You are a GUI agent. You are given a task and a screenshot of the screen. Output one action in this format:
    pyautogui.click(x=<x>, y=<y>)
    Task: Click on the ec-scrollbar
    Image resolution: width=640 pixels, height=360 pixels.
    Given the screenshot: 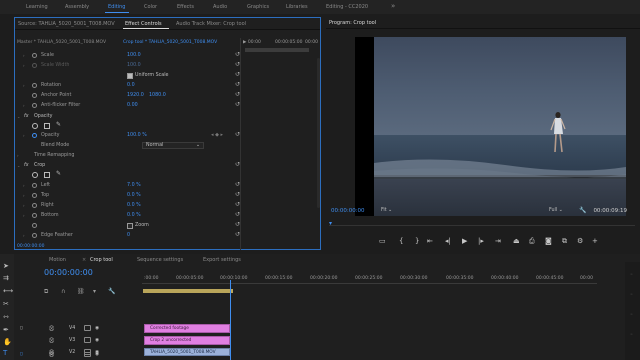 What is the action you would take?
    pyautogui.click(x=318, y=133)
    